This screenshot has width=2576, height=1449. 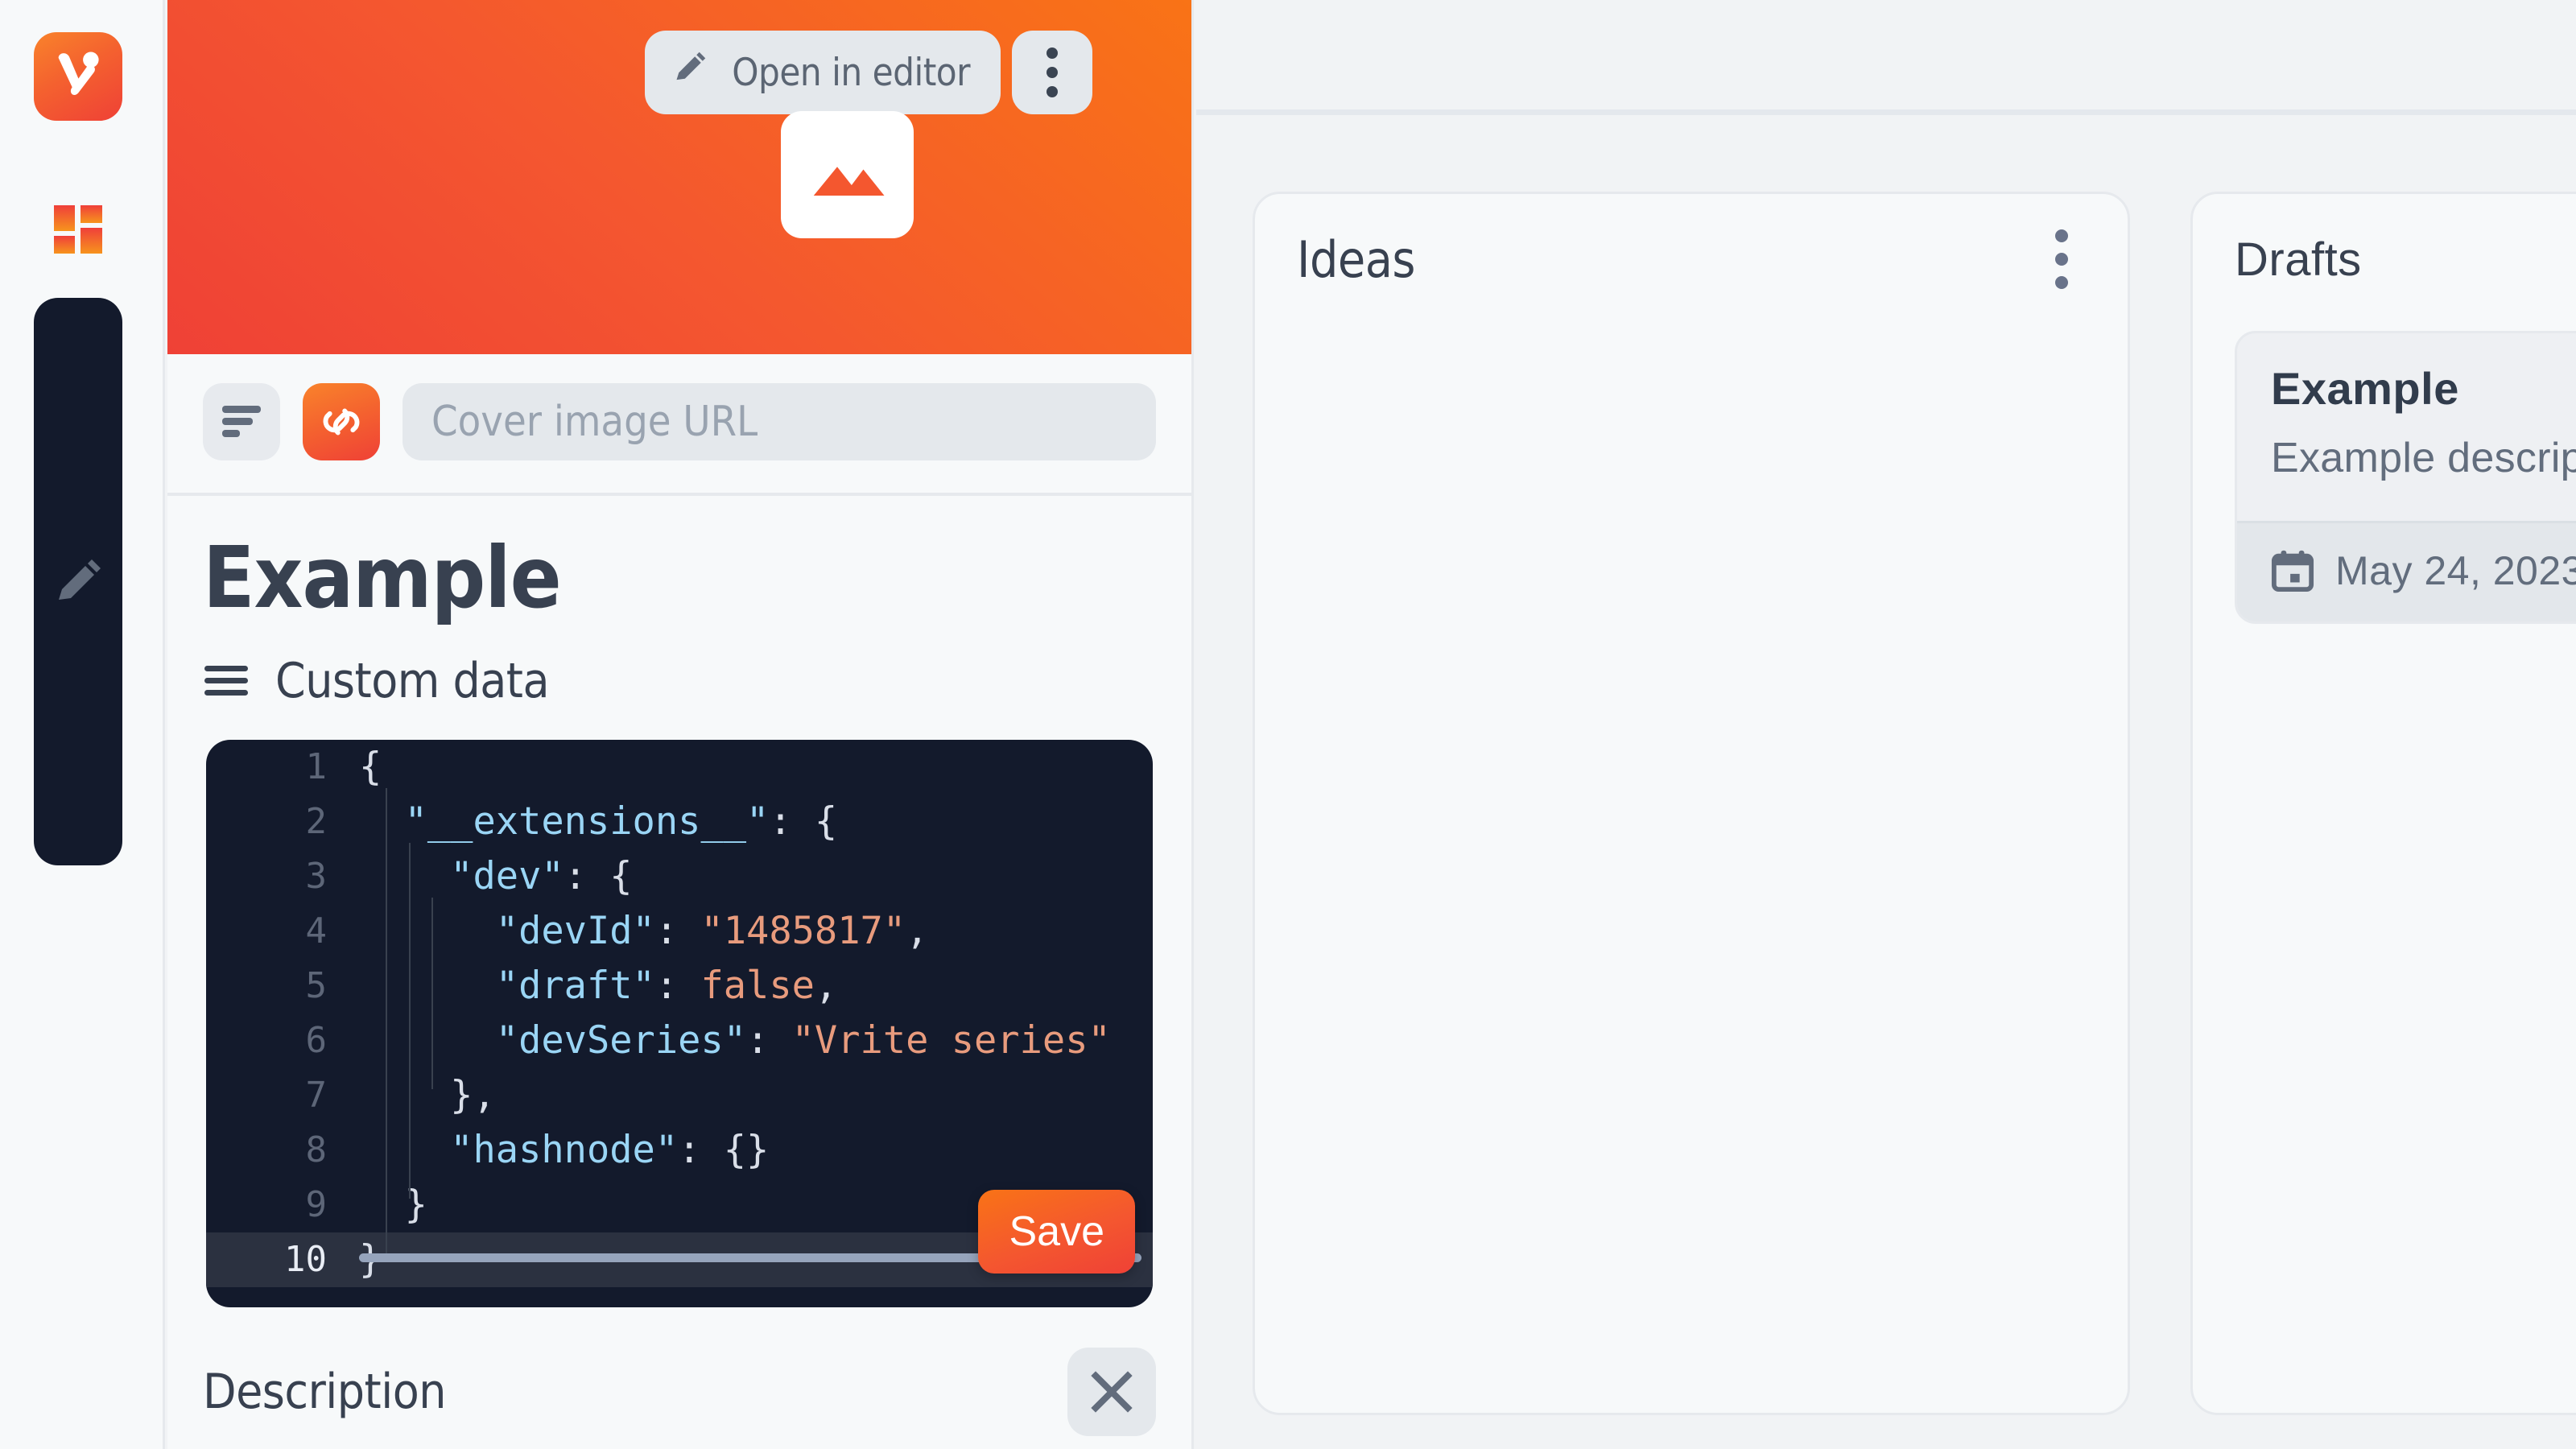 I want to click on code-text: "hashnode": {}, so click(x=564, y=1150).